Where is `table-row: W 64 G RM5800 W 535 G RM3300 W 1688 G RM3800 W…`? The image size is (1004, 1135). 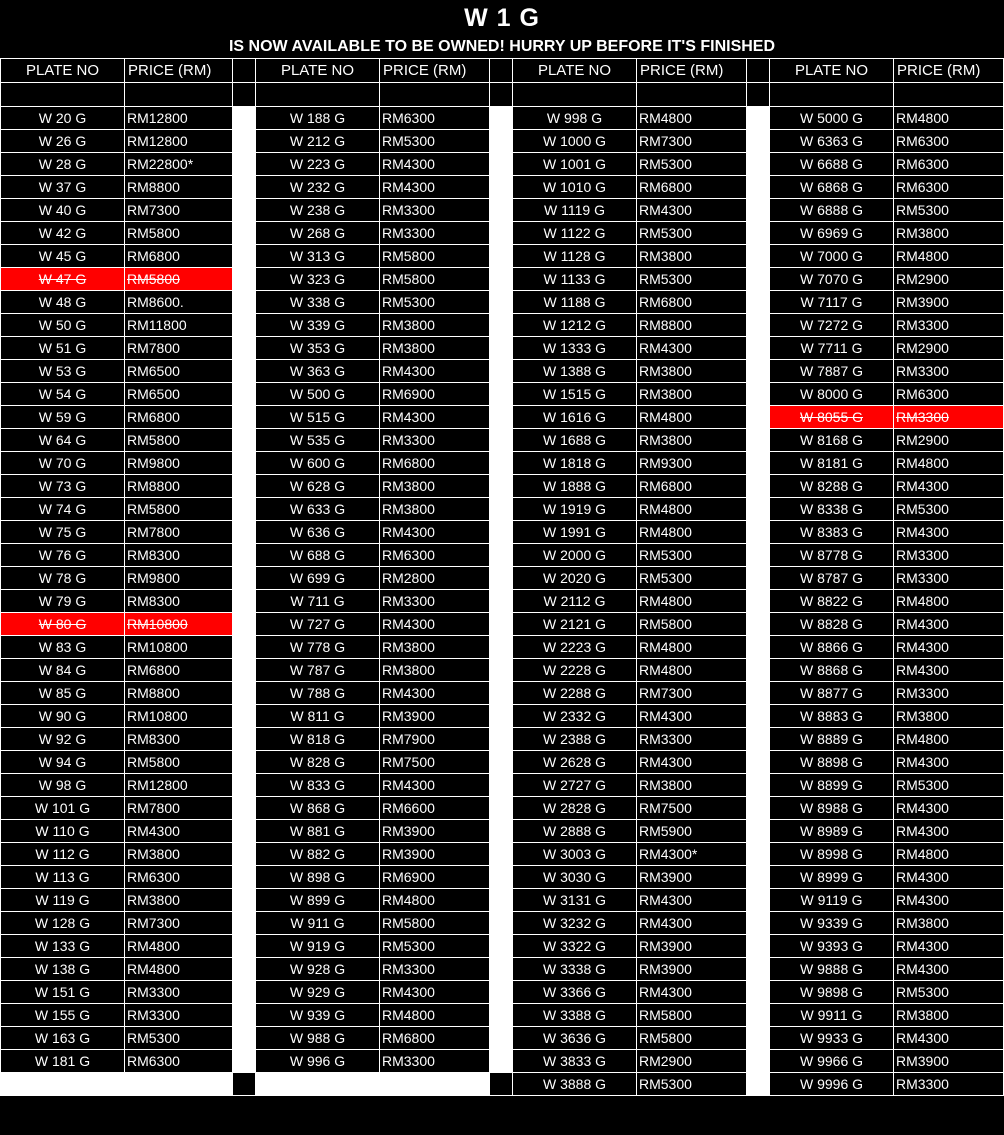 table-row: W 64 G RM5800 W 535 G RM3300 W 1688 G RM3800 W… is located at coordinates (502, 440).